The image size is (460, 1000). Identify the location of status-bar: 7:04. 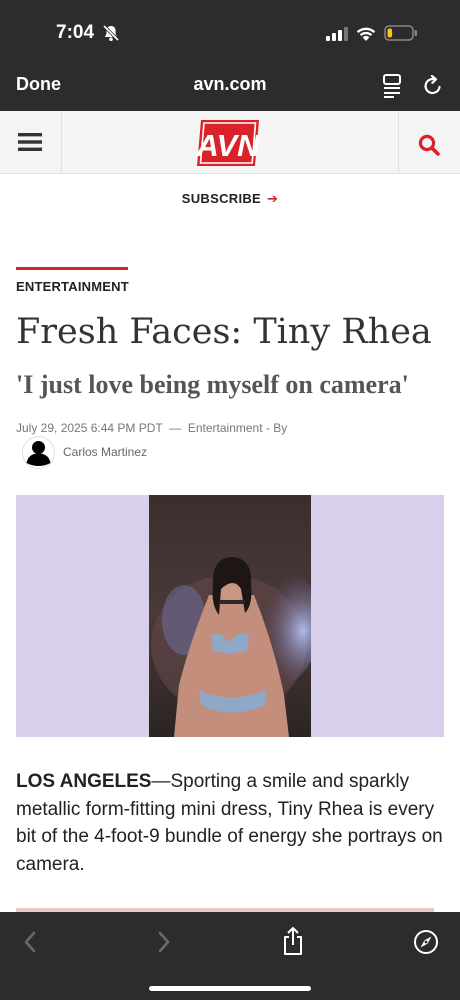
(230, 31).